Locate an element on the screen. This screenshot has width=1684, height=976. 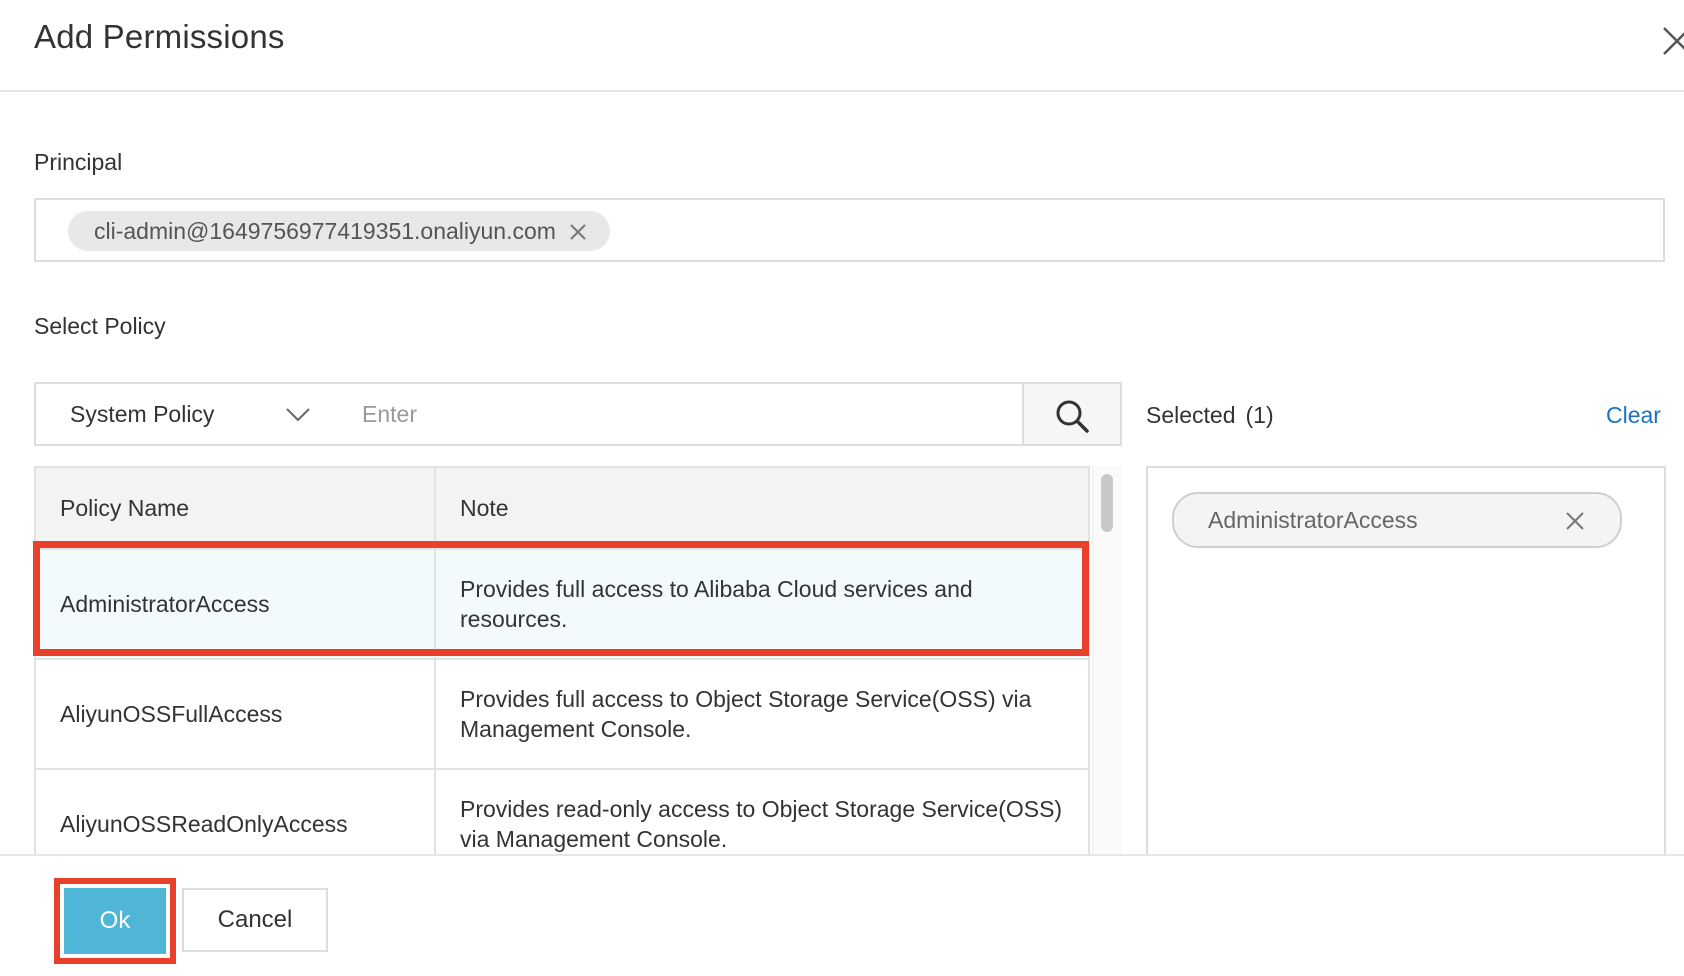
chevron-down-icon is located at coordinates (298, 415).